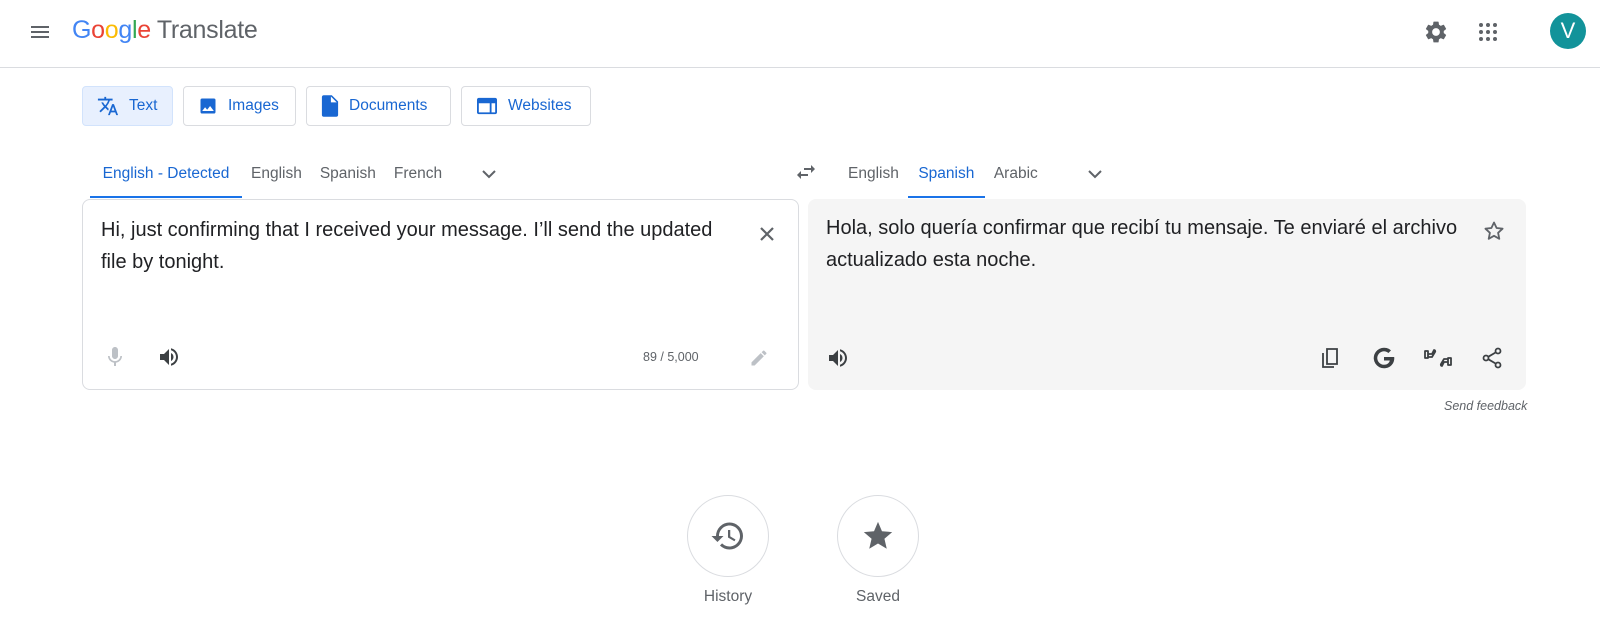 This screenshot has height=644, width=1600. Describe the element at coordinates (873, 174) in the screenshot. I see `target-lang-english: English` at that location.